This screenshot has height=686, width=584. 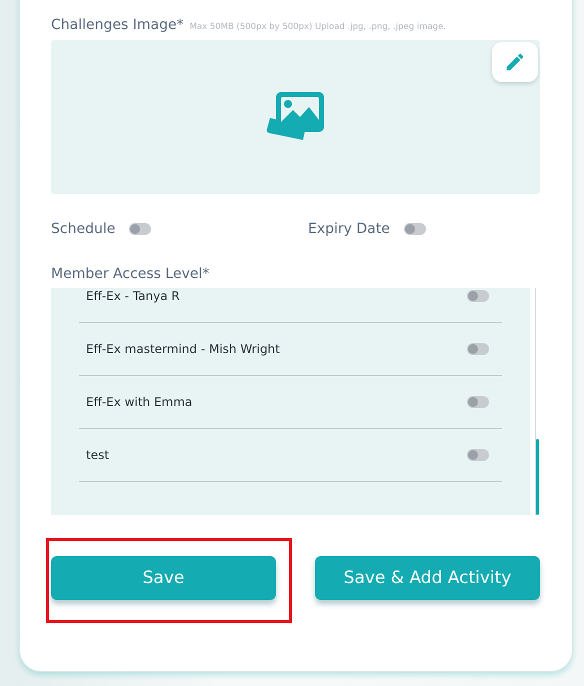 I want to click on scrollbar-thumb, so click(x=537, y=477).